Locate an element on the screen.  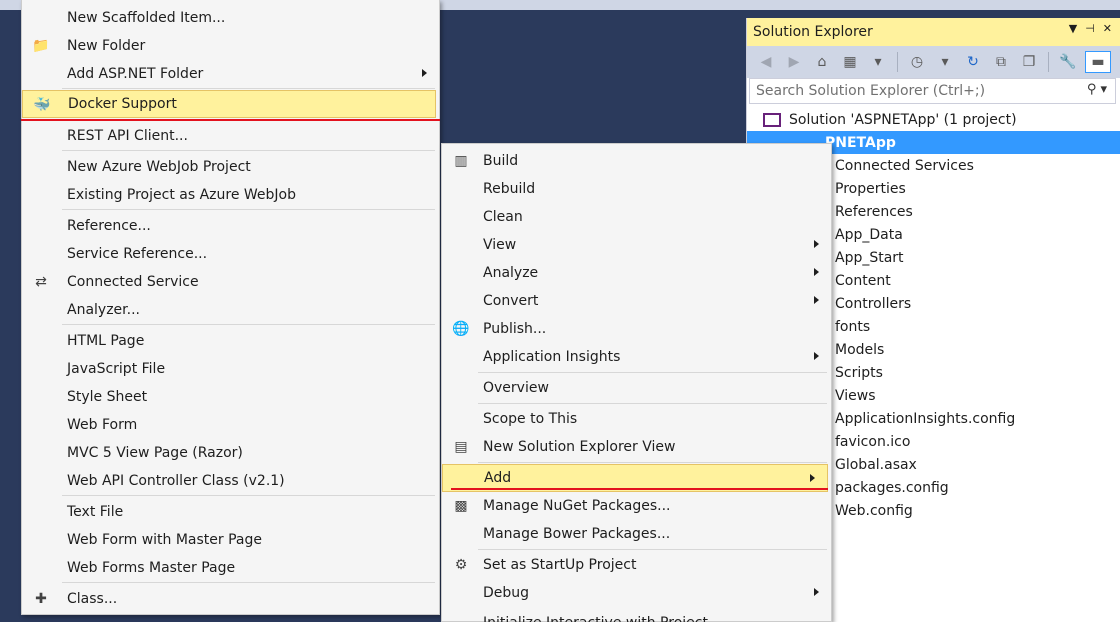
menu-item-new-solution-explorer-view: ▤ New Solution Explorer View is located at coordinates (636, 447).